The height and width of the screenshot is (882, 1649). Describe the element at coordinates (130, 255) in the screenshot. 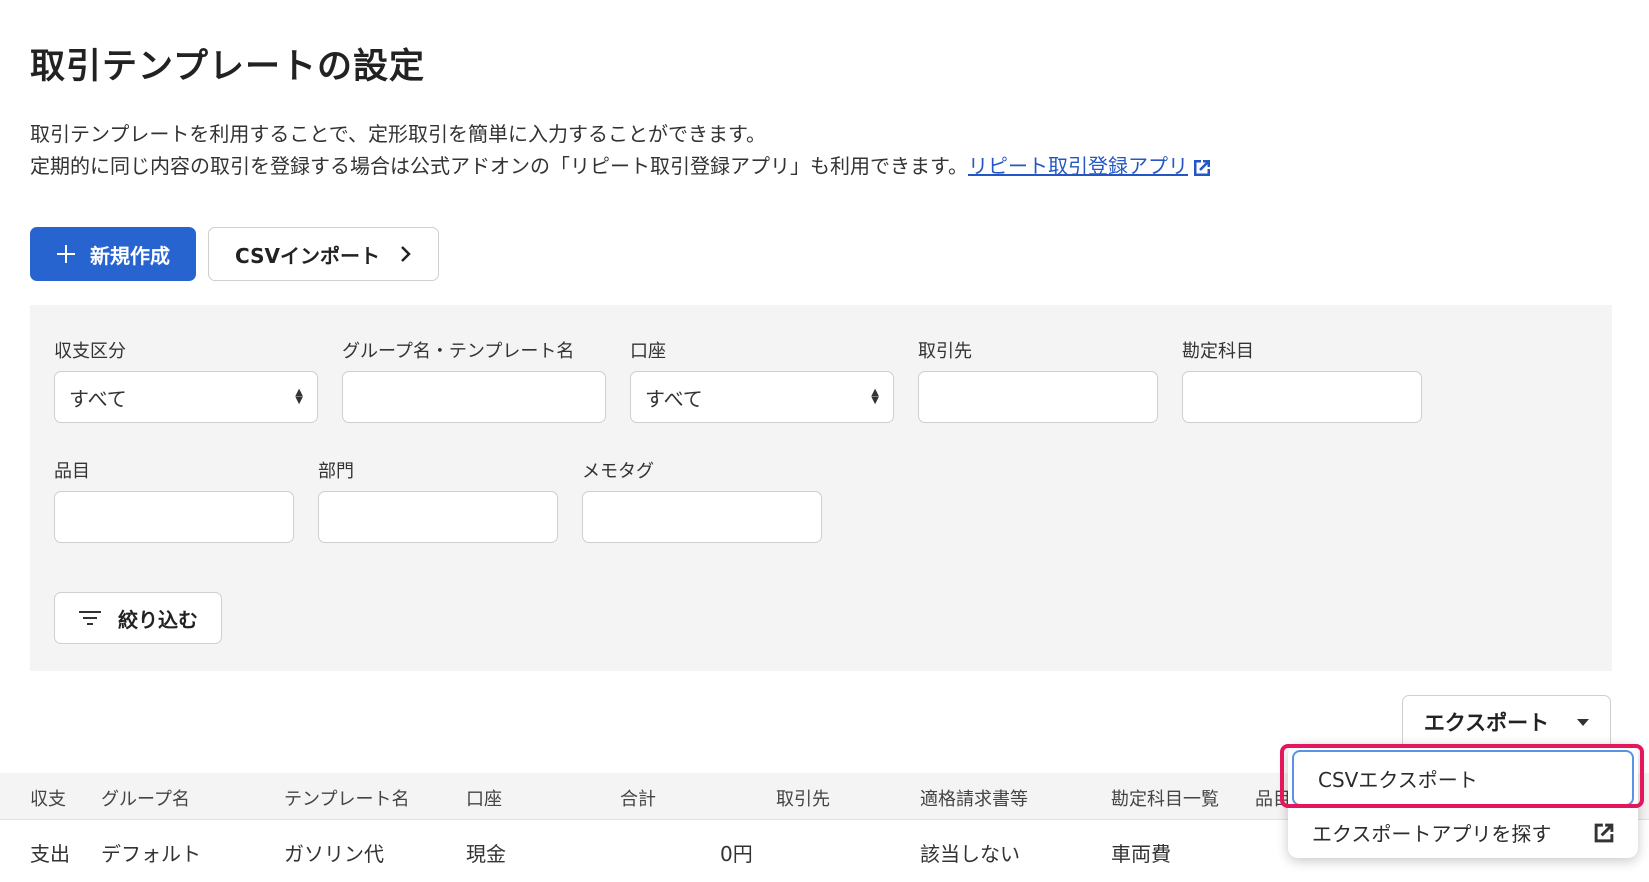

I see `new-template-label: 新規作成` at that location.